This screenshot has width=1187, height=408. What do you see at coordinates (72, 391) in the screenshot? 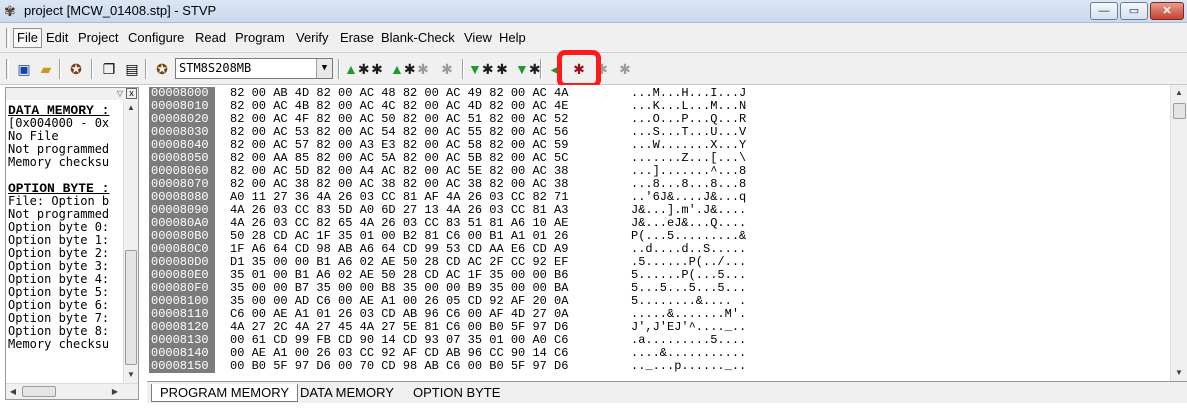
I see `panel-horizontal-scrollbar: ◀ ▶` at bounding box center [72, 391].